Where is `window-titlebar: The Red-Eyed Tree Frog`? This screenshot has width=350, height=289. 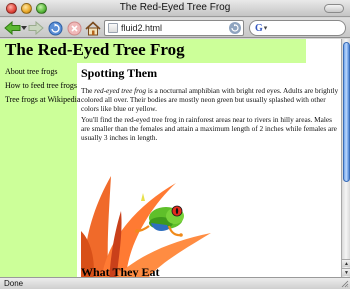 window-titlebar: The Red-Eyed Tree Frog is located at coordinates (175, 8).